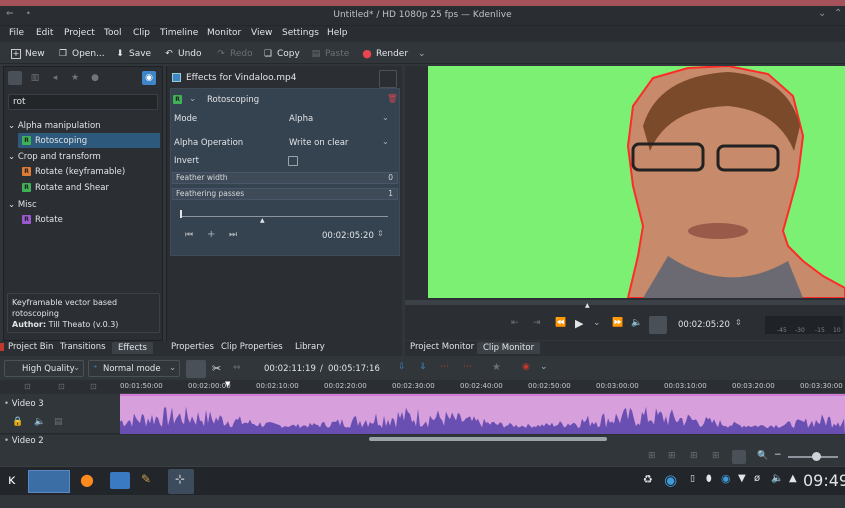 This screenshot has height=508, width=845. Describe the element at coordinates (58, 422) in the screenshot. I see `video-icon: ▤` at that location.